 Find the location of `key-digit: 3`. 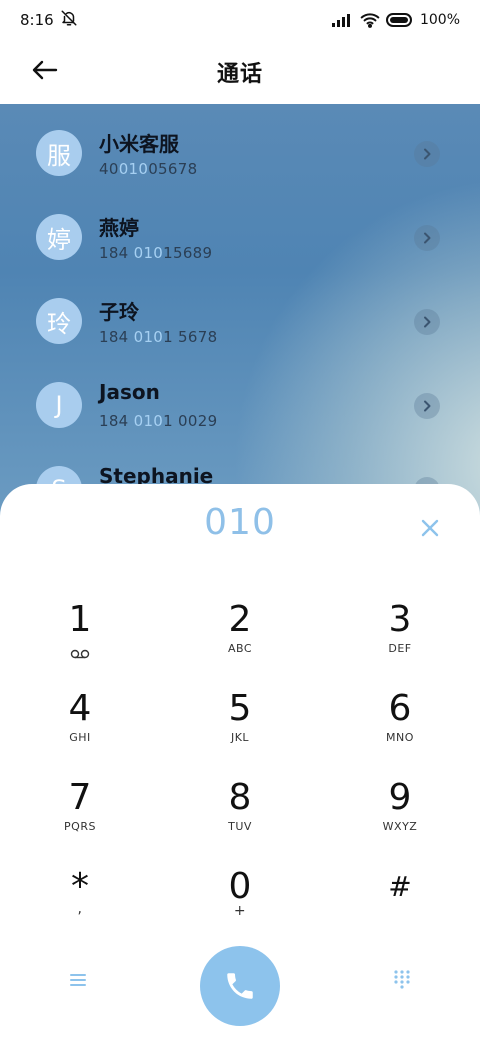

key-digit: 3 is located at coordinates (400, 619).